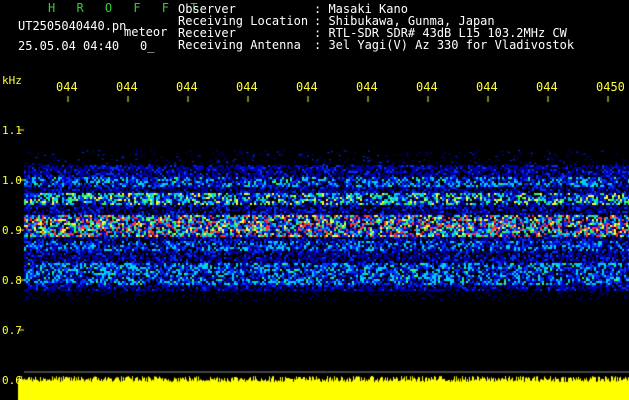 The image size is (629, 400). What do you see at coordinates (12, 230) in the screenshot?
I see `freq-tick: 0.9` at bounding box center [12, 230].